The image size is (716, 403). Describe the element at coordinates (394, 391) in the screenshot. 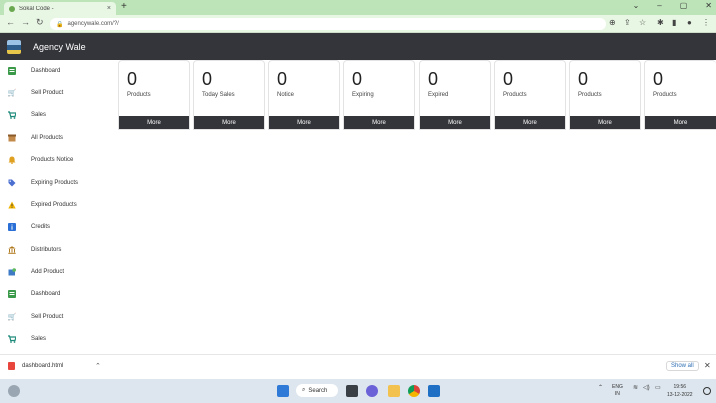

I see `file-explorer-icon` at that location.